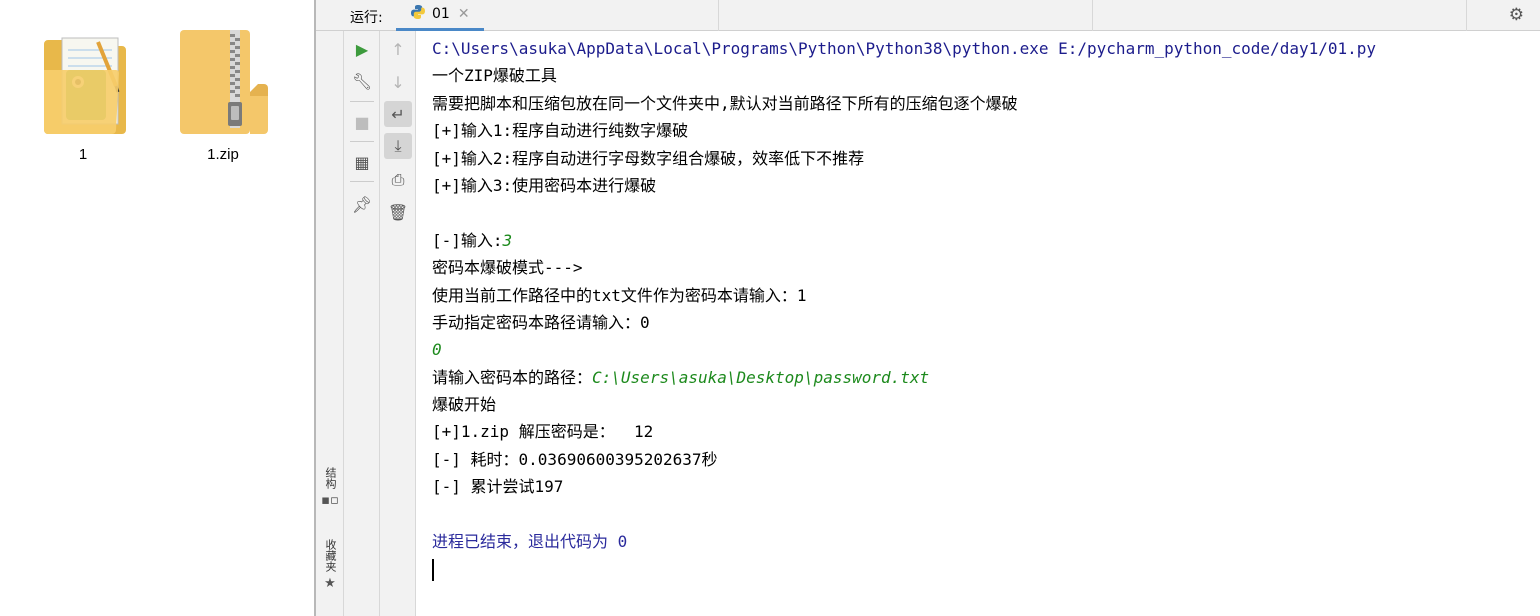 Image resolution: width=1540 pixels, height=616 pixels. I want to click on down-stack-button: ↓, so click(398, 82).